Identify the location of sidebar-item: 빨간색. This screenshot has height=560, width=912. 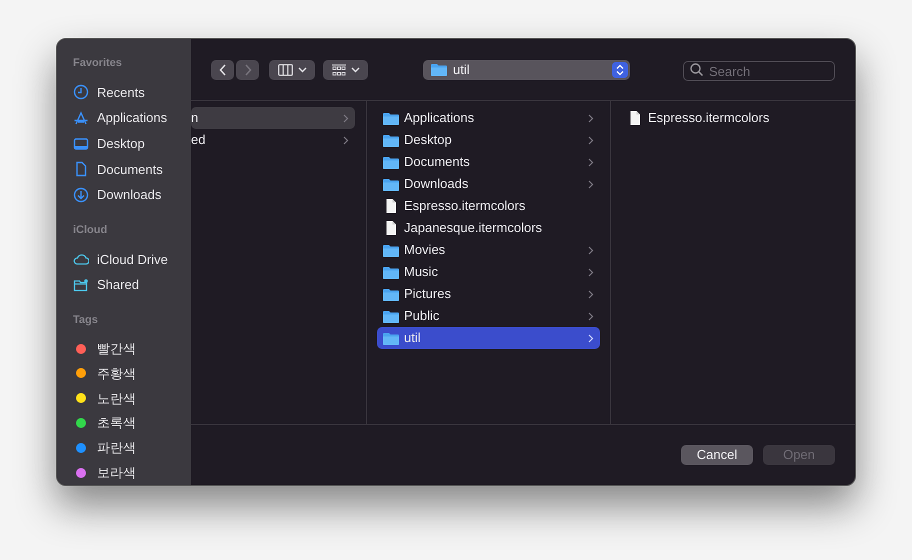
(116, 348).